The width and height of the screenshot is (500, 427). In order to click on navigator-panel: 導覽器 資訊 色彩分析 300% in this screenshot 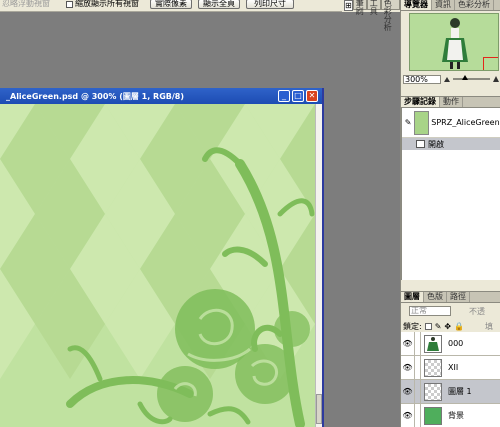, I will do `click(450, 43)`.